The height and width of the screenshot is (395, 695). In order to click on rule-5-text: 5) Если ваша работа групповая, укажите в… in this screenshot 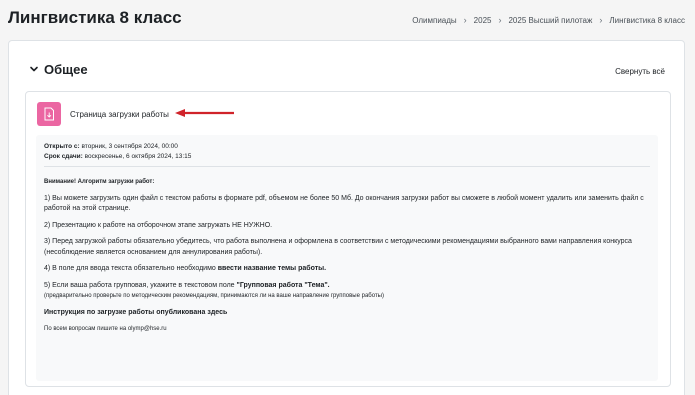, I will do `click(140, 285)`.